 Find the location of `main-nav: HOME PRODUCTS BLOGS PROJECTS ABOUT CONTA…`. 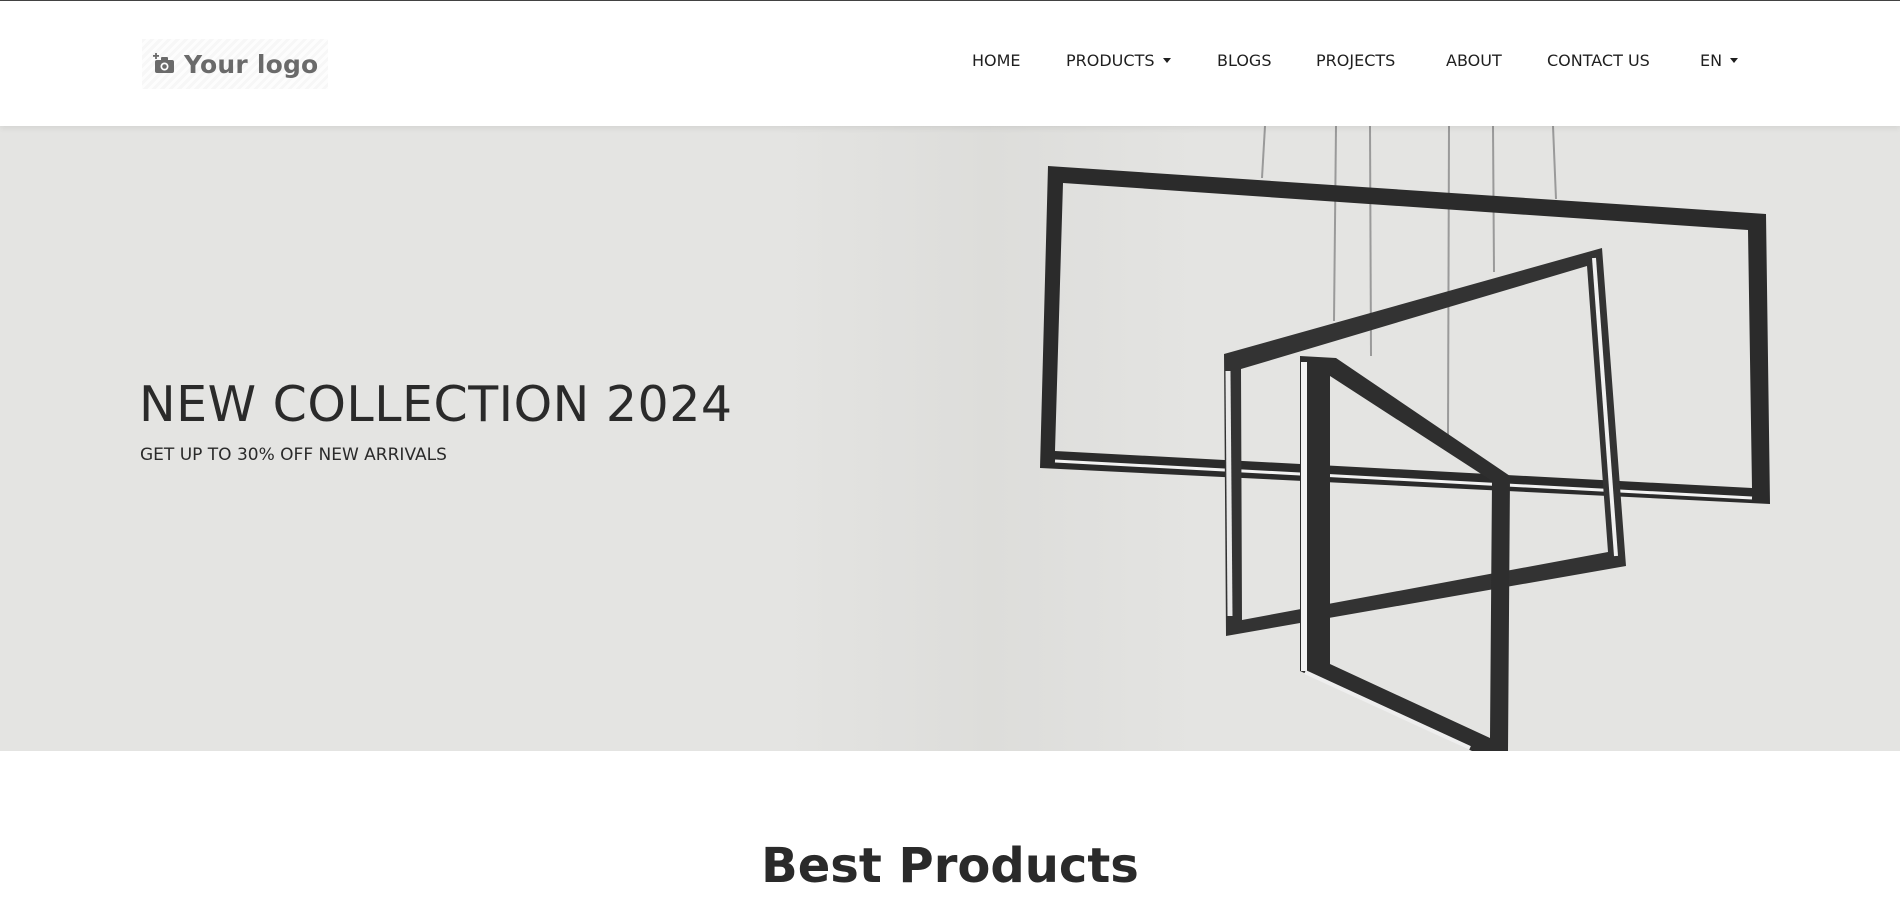

main-nav: HOME PRODUCTS BLOGS PROJECTS ABOUT CONTA… is located at coordinates (950, 64).